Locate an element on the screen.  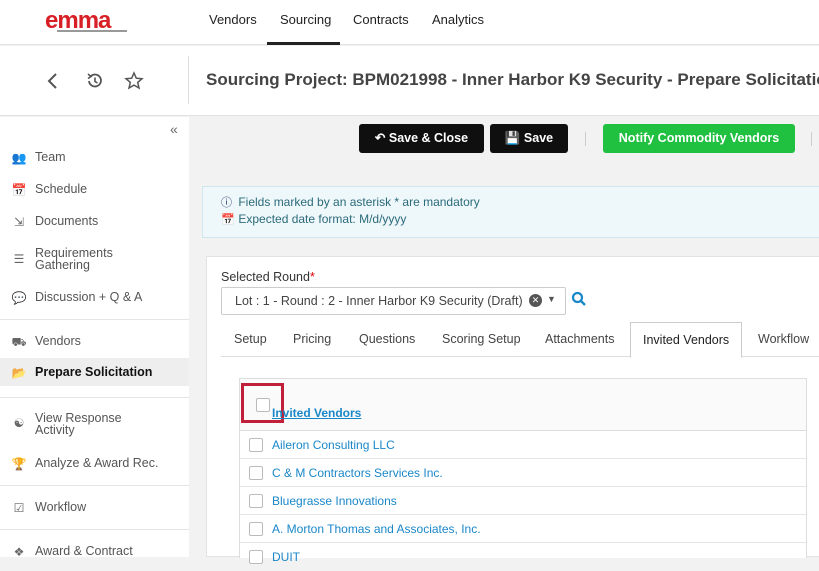
selected-round-label: Selected Round* is located at coordinates (268, 277).